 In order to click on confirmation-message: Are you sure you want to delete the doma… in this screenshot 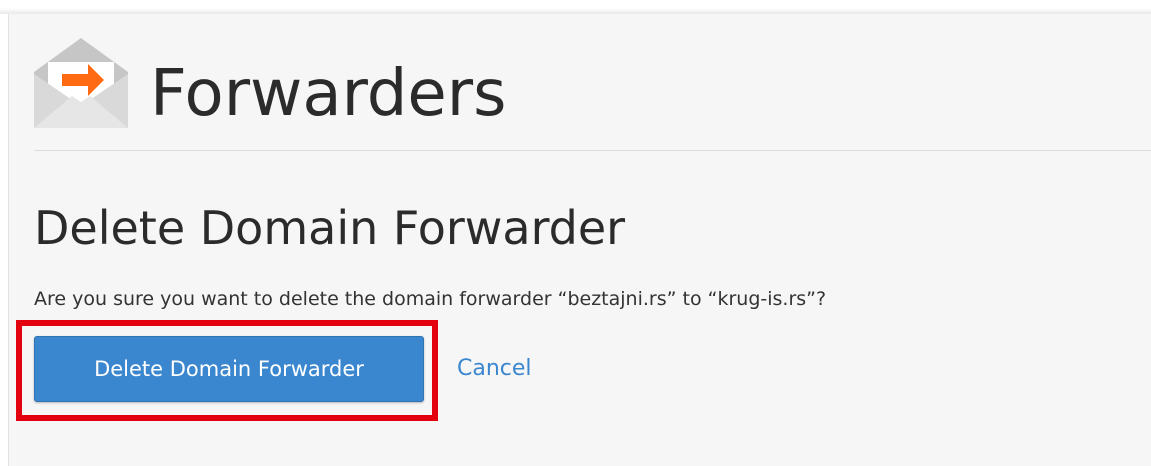, I will do `click(430, 299)`.